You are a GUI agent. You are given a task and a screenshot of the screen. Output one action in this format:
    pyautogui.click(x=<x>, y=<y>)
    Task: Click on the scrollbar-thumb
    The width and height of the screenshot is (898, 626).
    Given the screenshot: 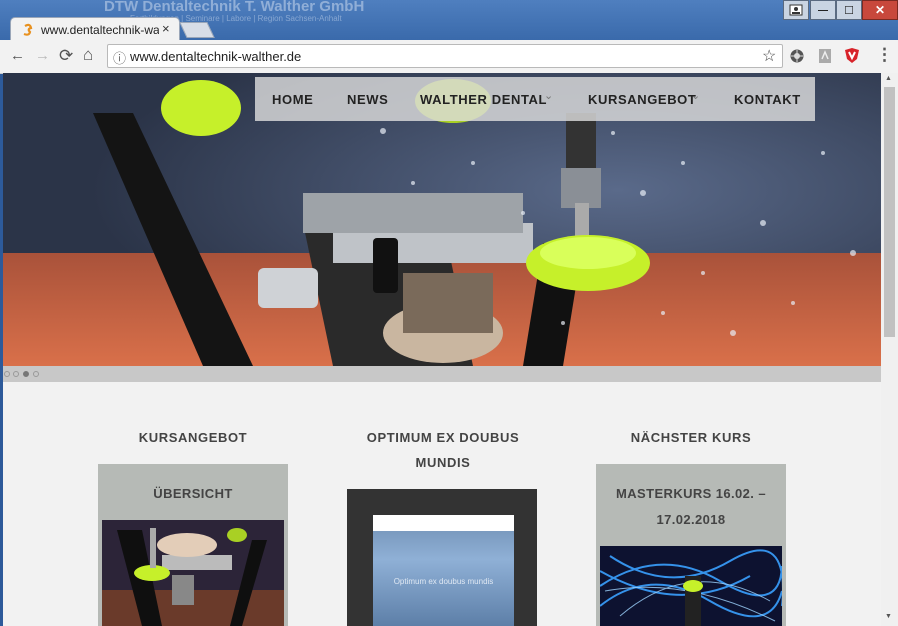 What is the action you would take?
    pyautogui.click(x=889, y=212)
    